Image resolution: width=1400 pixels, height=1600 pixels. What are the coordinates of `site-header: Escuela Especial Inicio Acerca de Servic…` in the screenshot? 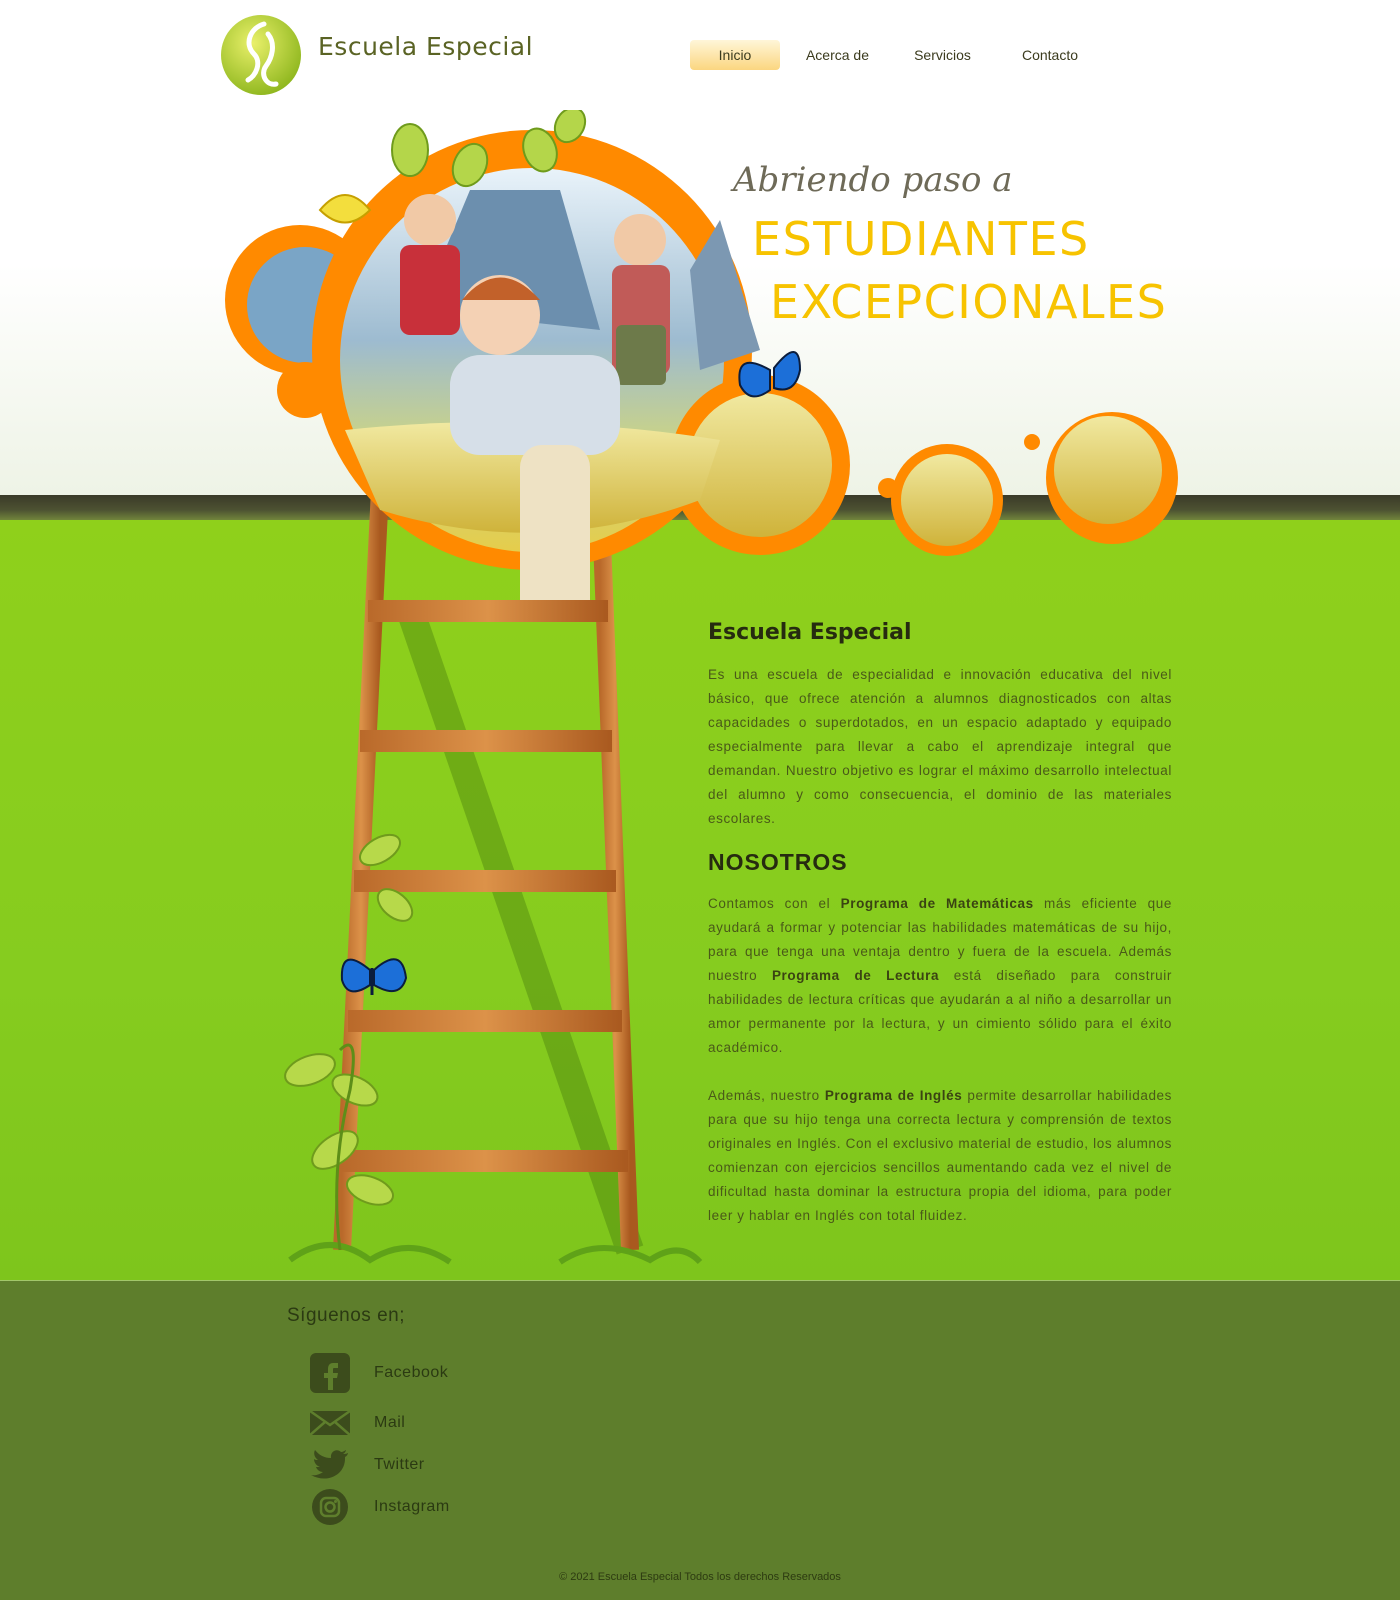 It's located at (700, 55).